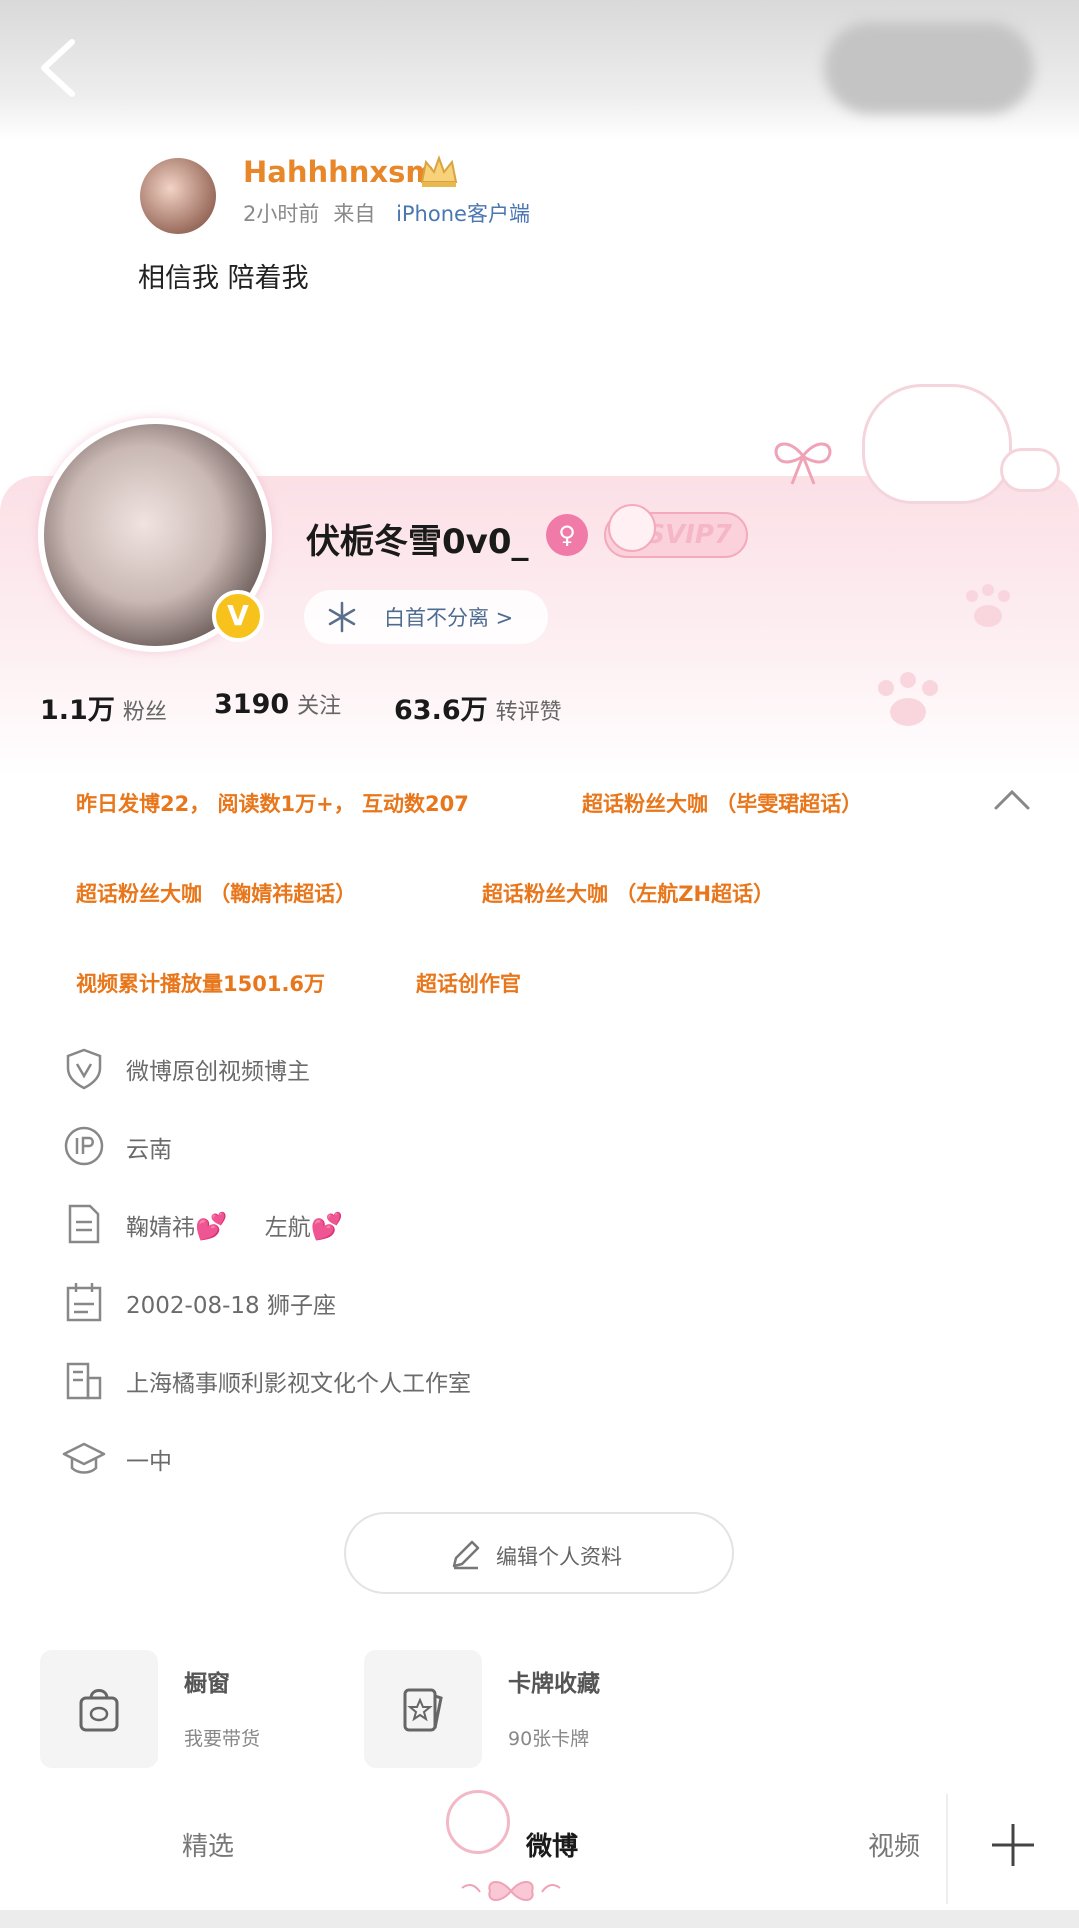 The width and height of the screenshot is (1079, 1928). What do you see at coordinates (59, 68) in the screenshot?
I see `back-arrow-icon` at bounding box center [59, 68].